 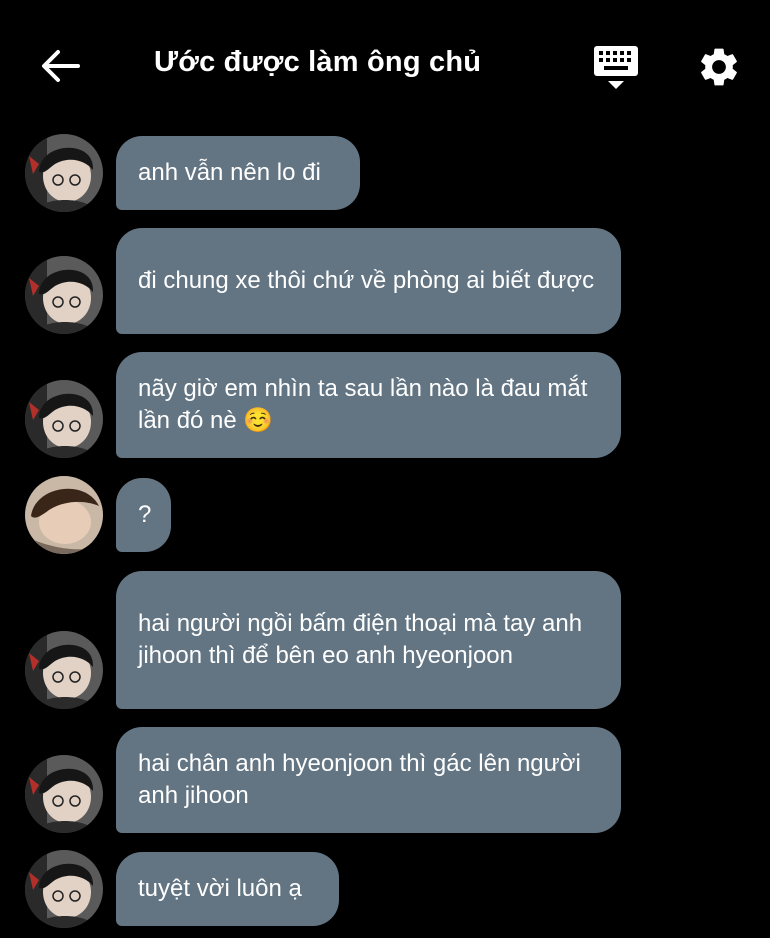 I want to click on back-button, so click(x=60, y=66).